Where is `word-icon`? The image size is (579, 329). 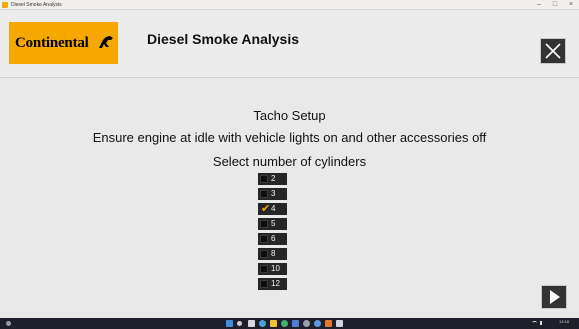
word-icon is located at coordinates (339, 323).